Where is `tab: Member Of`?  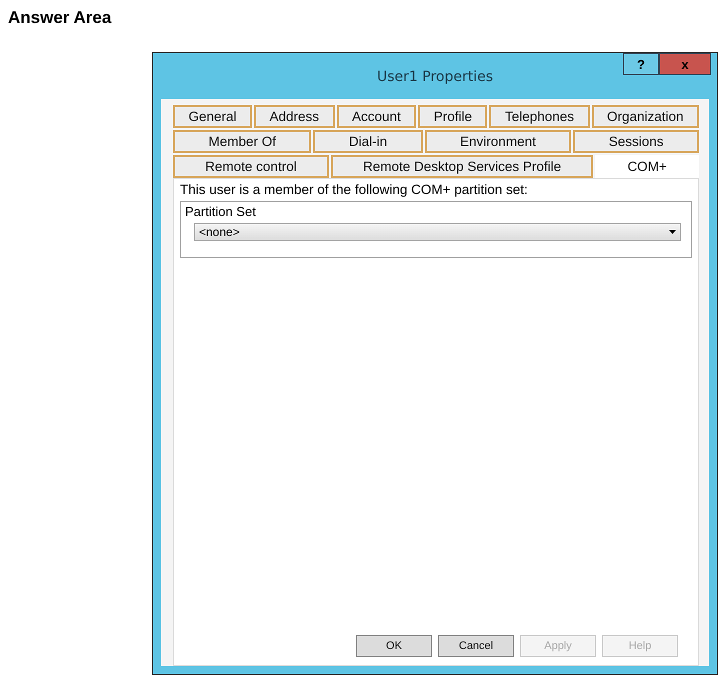
tab: Member Of is located at coordinates (242, 141).